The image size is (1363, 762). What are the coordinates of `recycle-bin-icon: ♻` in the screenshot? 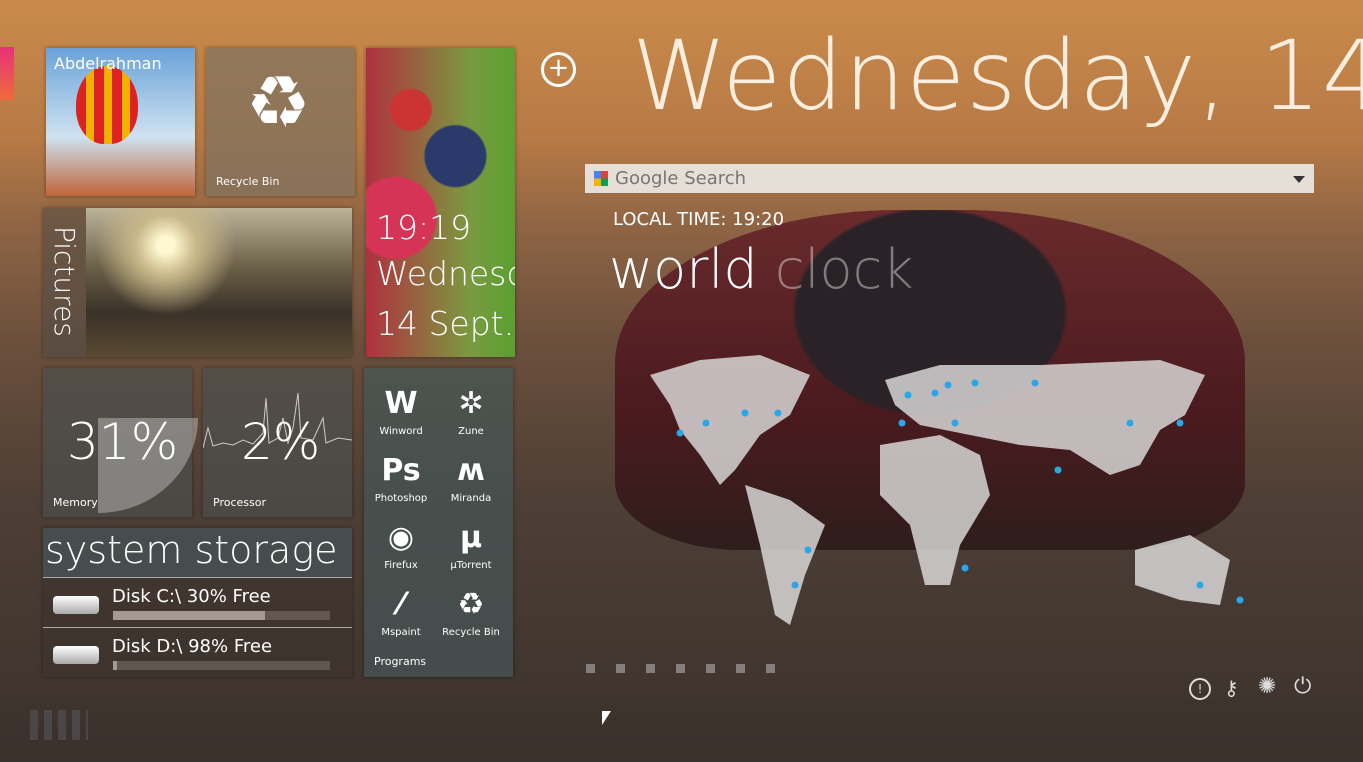 It's located at (278, 102).